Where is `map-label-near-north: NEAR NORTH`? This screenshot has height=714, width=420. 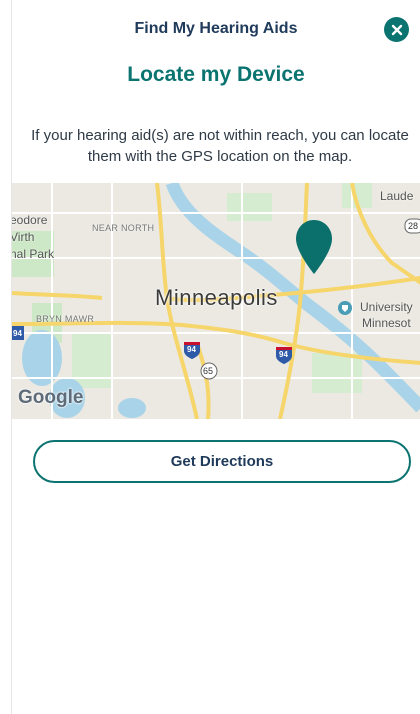
map-label-near-north: NEAR NORTH is located at coordinates (123, 228).